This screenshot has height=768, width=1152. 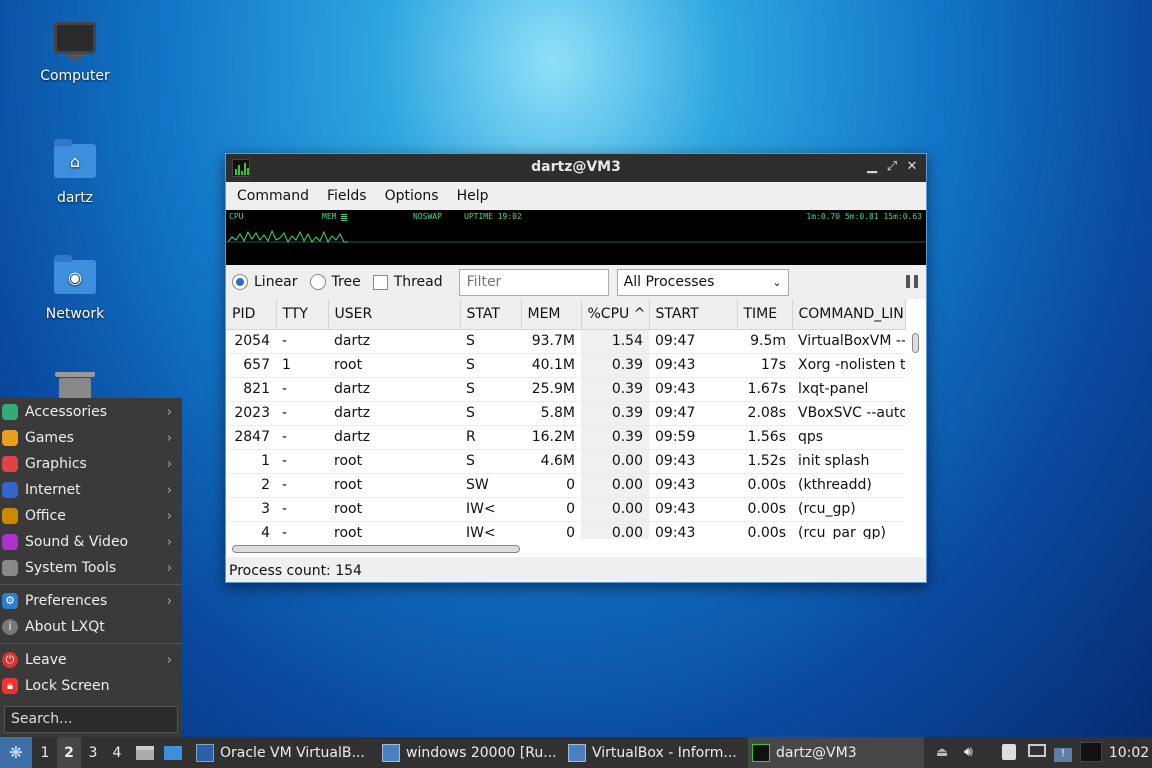 What do you see at coordinates (849, 314) in the screenshot?
I see `column-command-line: COMMAND_LINE` at bounding box center [849, 314].